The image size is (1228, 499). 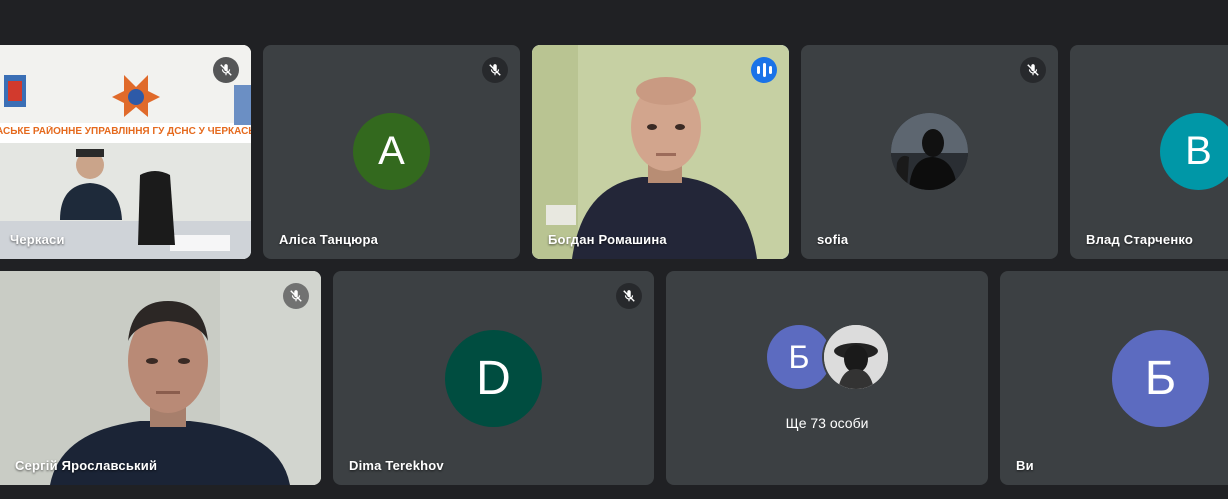 I want to click on speaking-indicator, so click(x=764, y=70).